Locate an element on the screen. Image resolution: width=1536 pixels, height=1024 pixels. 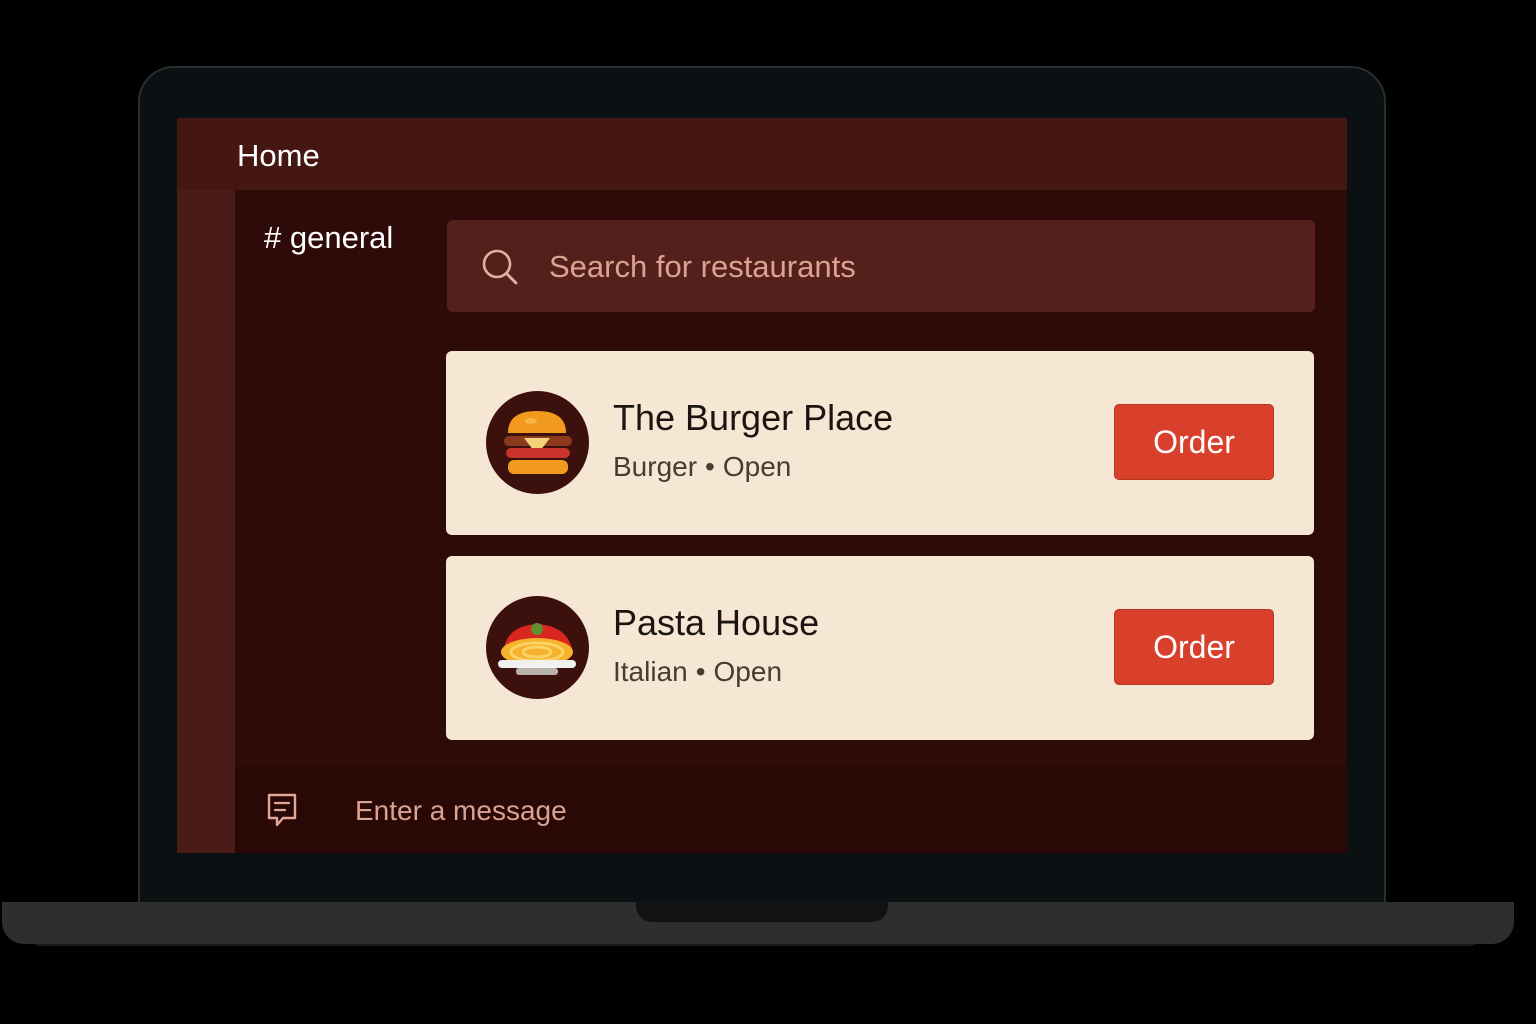
search-bar is located at coordinates (881, 266).